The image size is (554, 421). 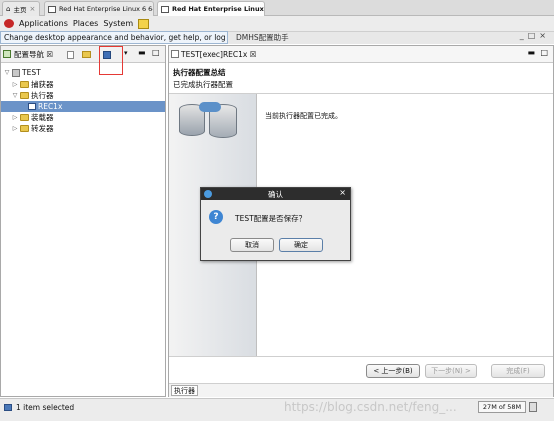 I want to click on navigator-header: 配置导航 ☒ ▾ ▬ □, so click(x=83, y=54).